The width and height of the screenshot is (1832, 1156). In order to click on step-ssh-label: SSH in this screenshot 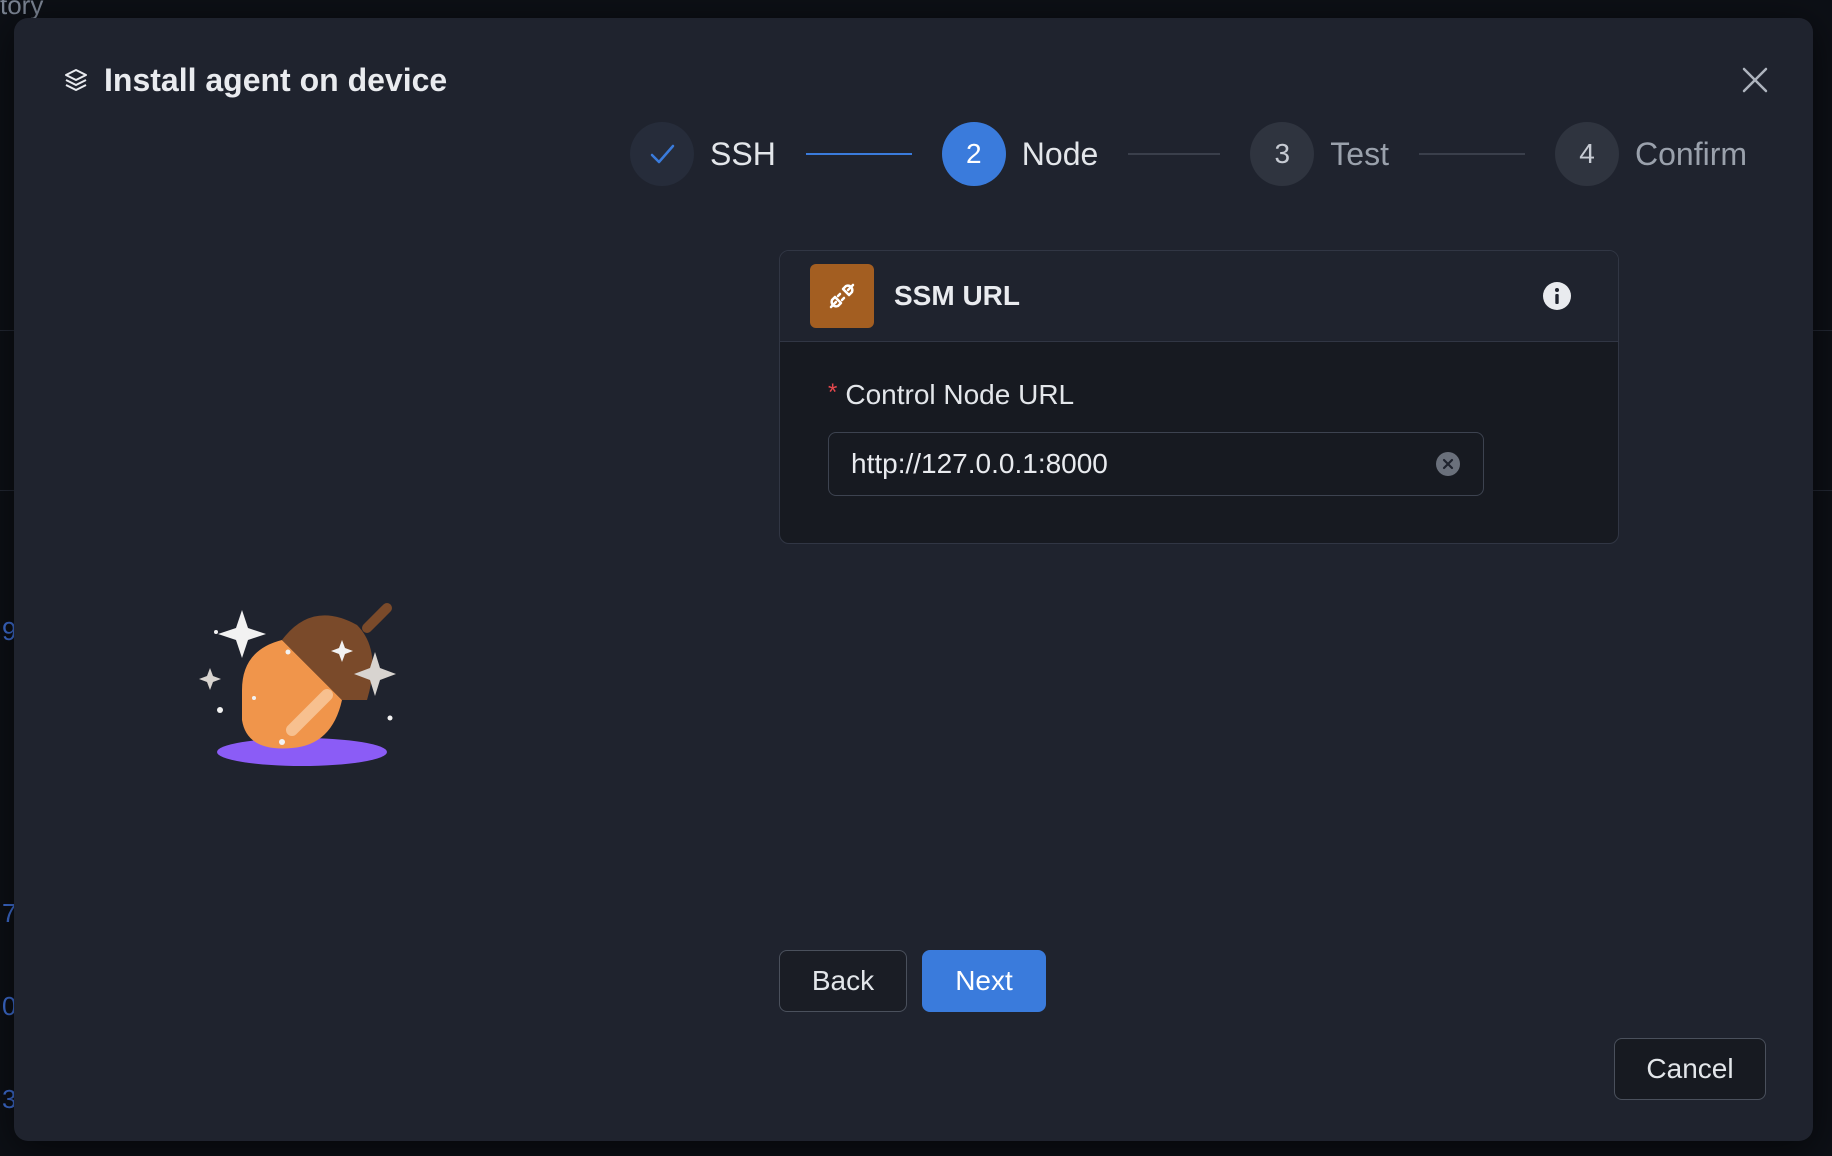, I will do `click(743, 153)`.